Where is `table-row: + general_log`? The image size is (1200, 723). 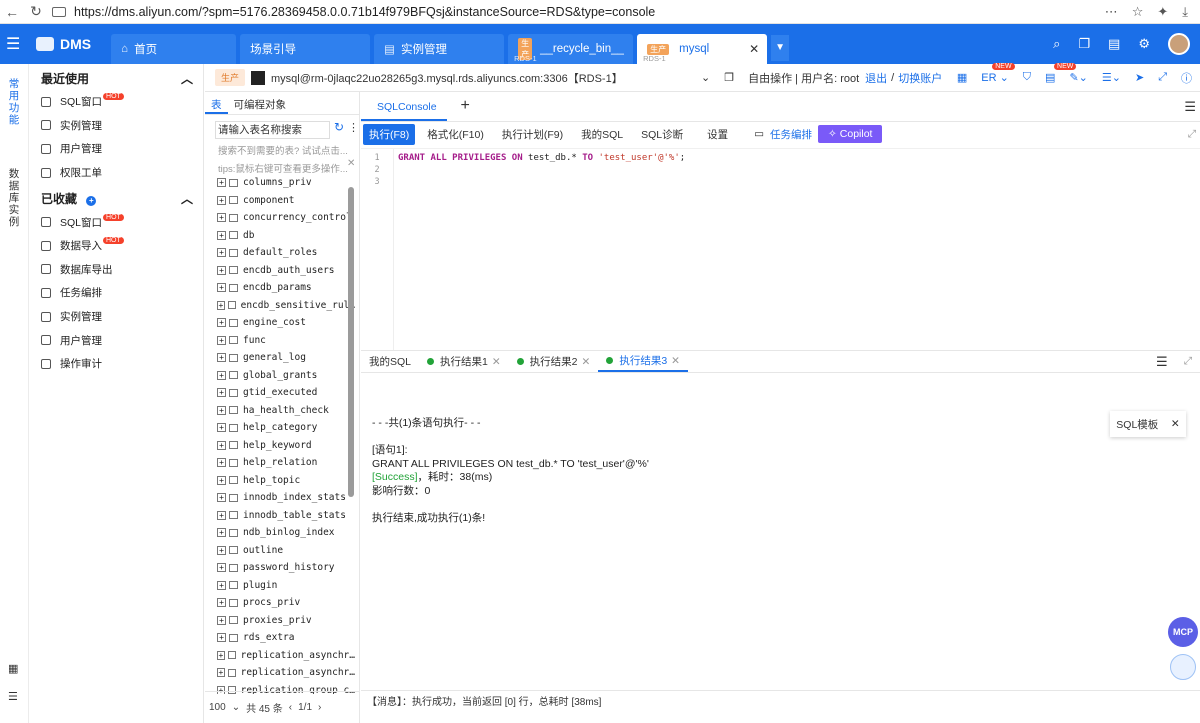
table-row: + general_log is located at coordinates (280, 358).